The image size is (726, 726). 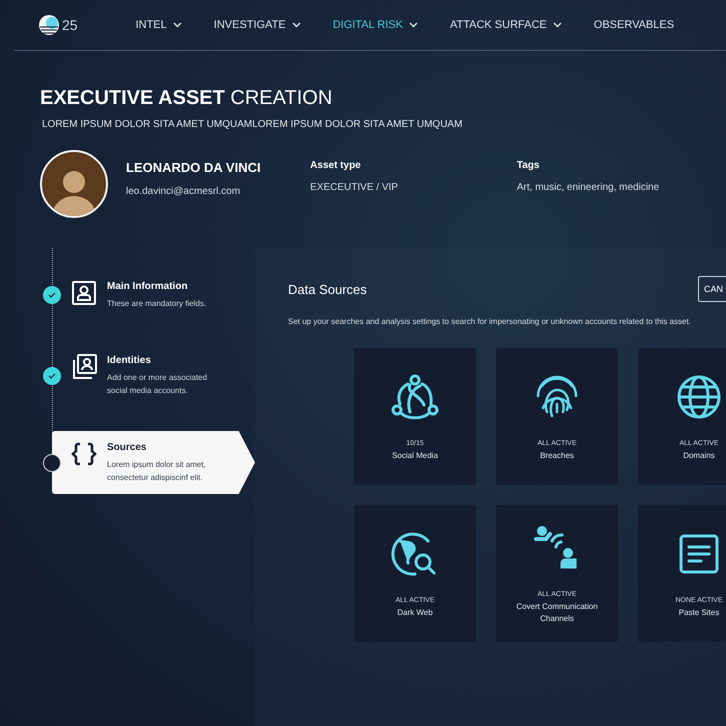 I want to click on step-description: Add one or more associated social media accounts., so click(x=157, y=384).